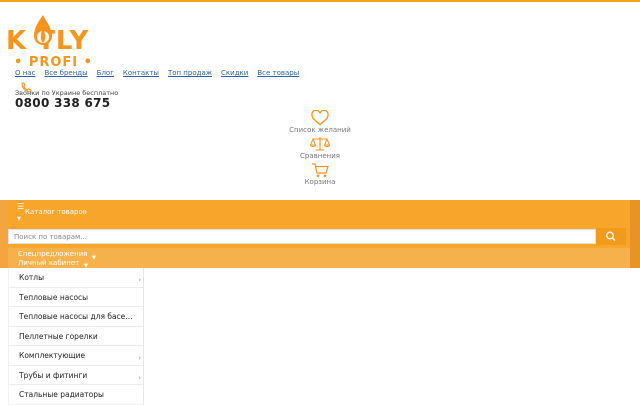  I want to click on account-link: Личный кабинет, so click(48, 263).